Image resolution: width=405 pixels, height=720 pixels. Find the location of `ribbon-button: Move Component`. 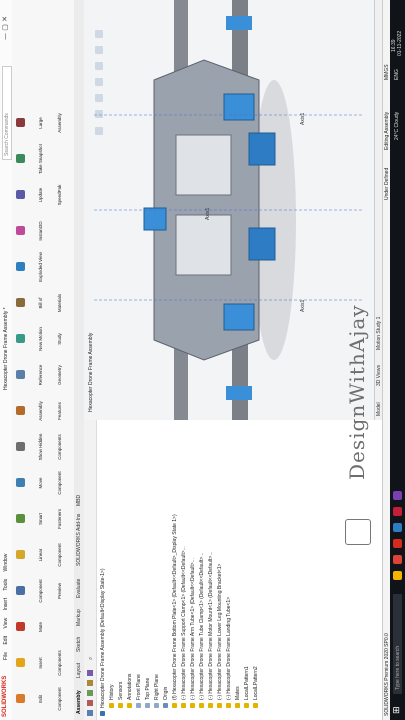

ribbon-button: Move Component is located at coordinates (40, 483).